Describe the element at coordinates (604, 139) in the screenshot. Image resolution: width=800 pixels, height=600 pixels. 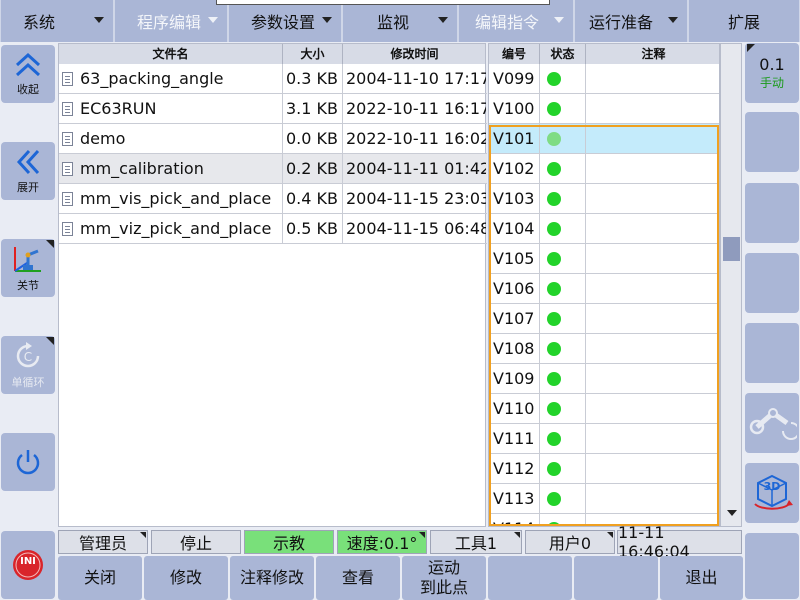
I see `variable-row-selected: V101` at that location.